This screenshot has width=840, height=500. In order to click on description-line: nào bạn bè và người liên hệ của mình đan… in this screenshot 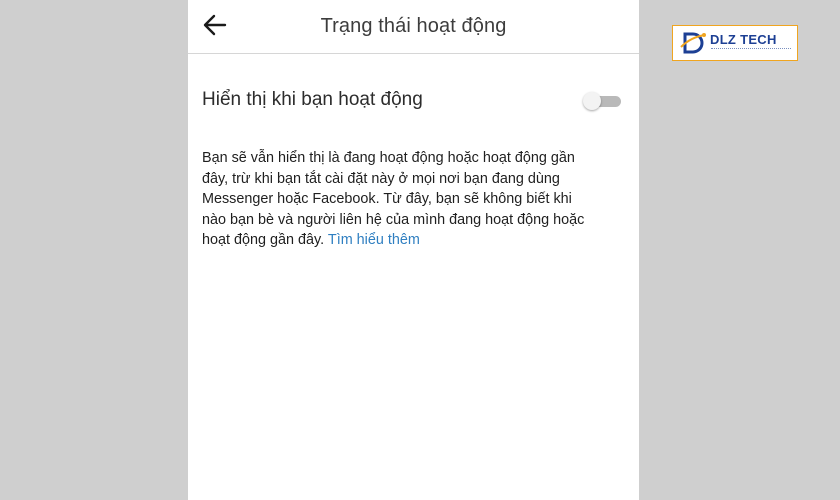, I will do `click(393, 219)`.